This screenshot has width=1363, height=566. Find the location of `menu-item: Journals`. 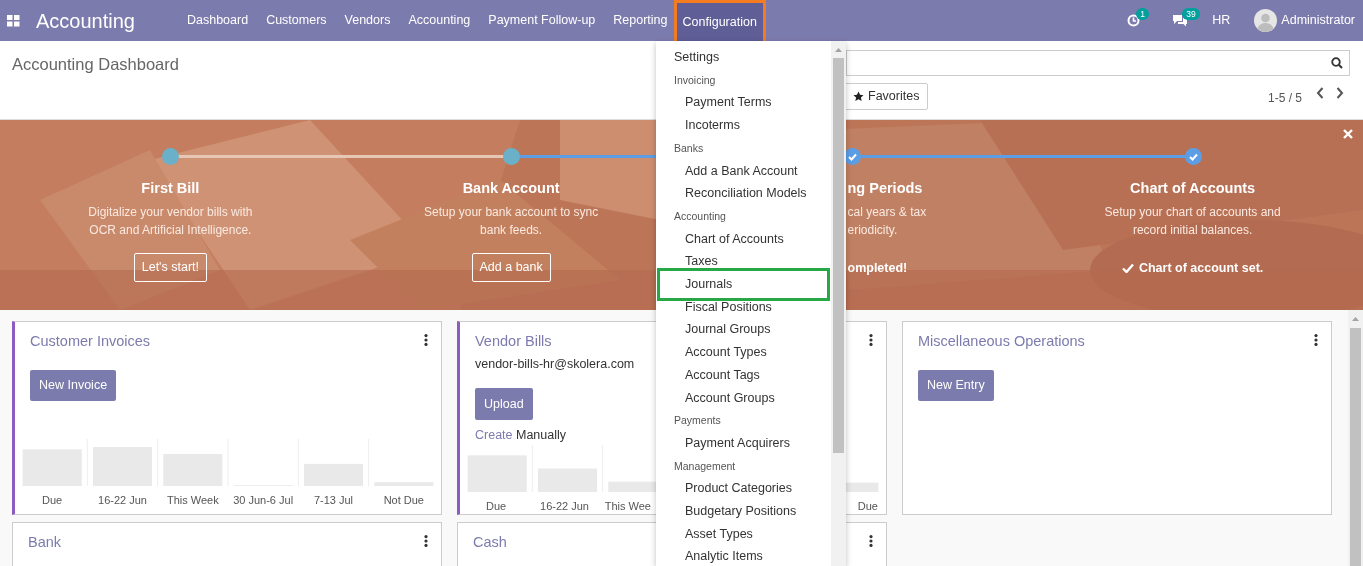

menu-item: Journals is located at coordinates (743, 284).